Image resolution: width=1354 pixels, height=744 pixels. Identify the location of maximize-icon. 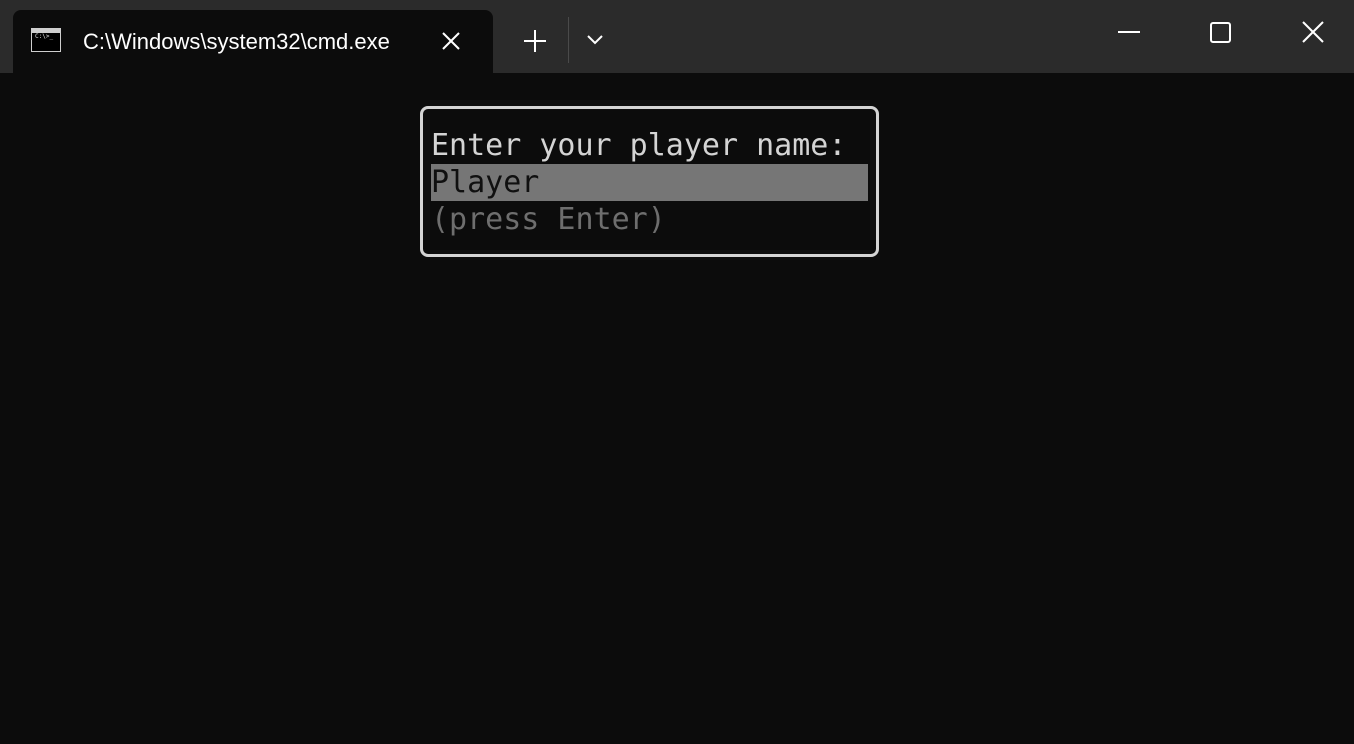
(1220, 32).